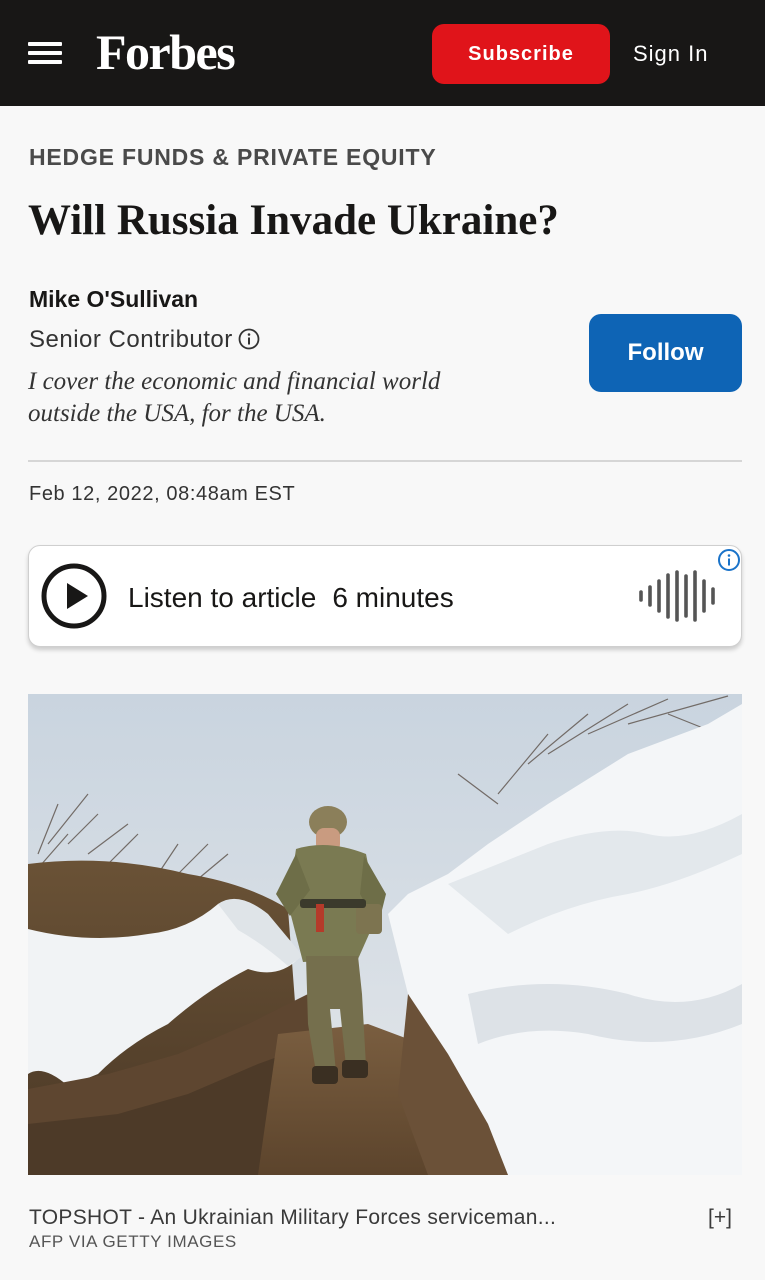 The image size is (765, 1280). What do you see at coordinates (393, 597) in the screenshot?
I see `listen-duration: 6 minutes` at bounding box center [393, 597].